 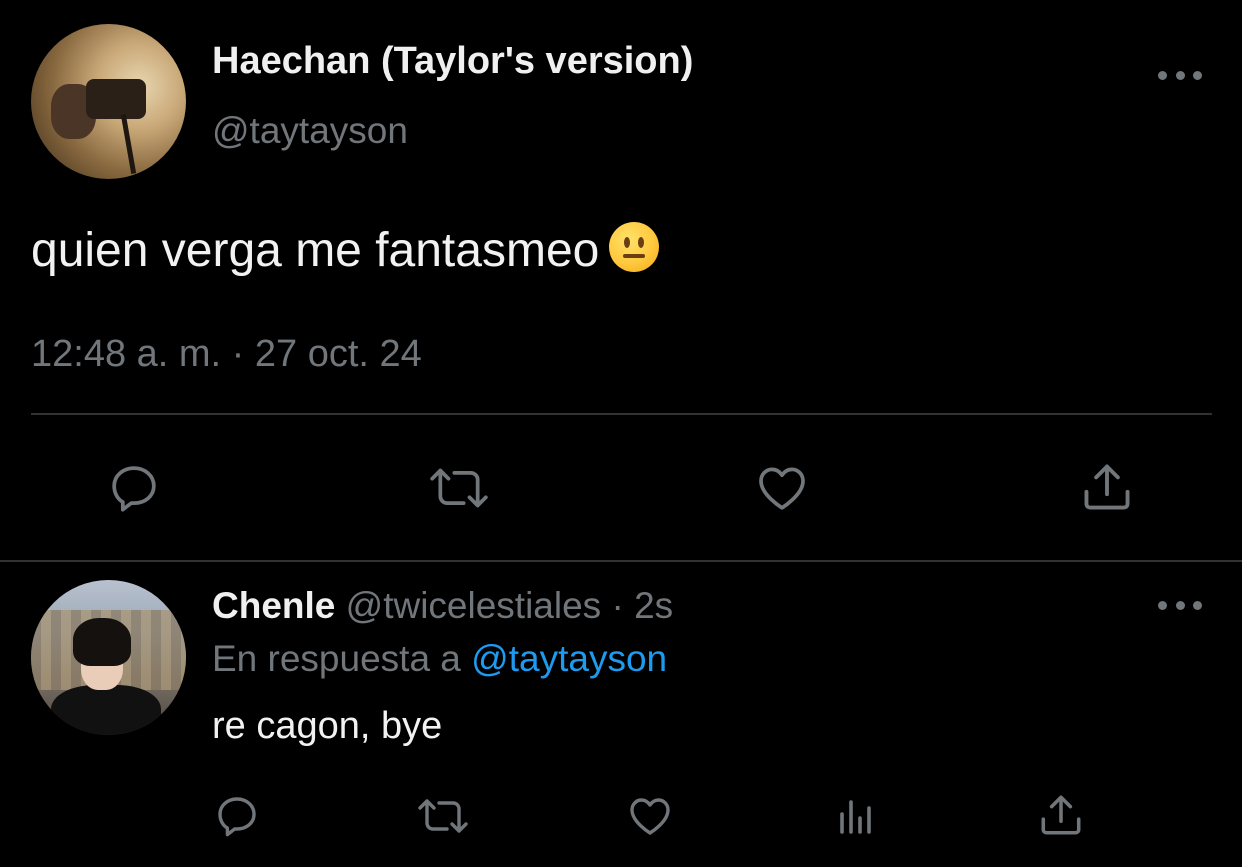 What do you see at coordinates (116, 99) in the screenshot?
I see `avatar-camera` at bounding box center [116, 99].